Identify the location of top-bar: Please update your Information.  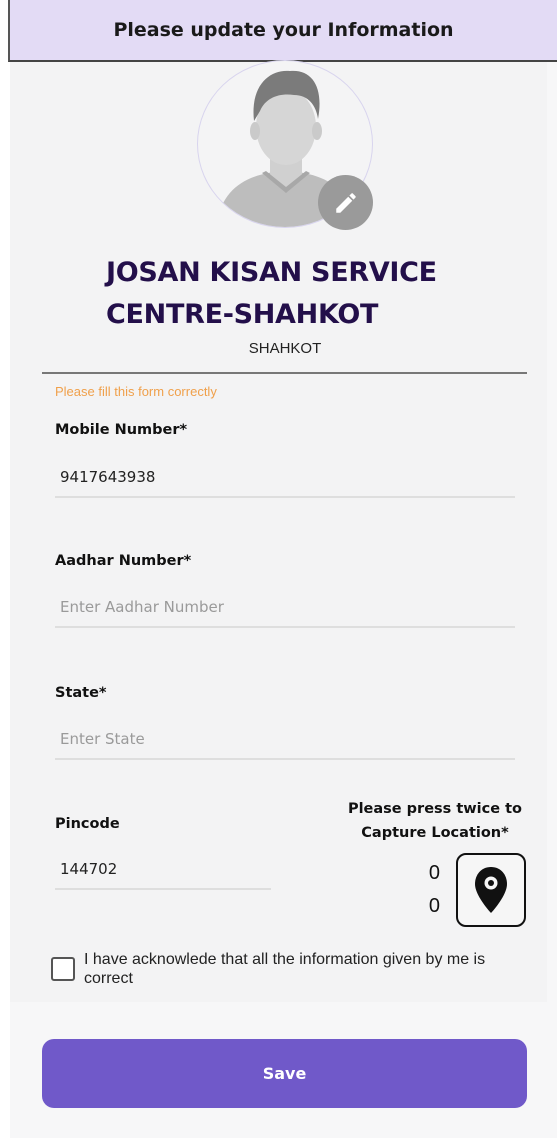
(282, 31).